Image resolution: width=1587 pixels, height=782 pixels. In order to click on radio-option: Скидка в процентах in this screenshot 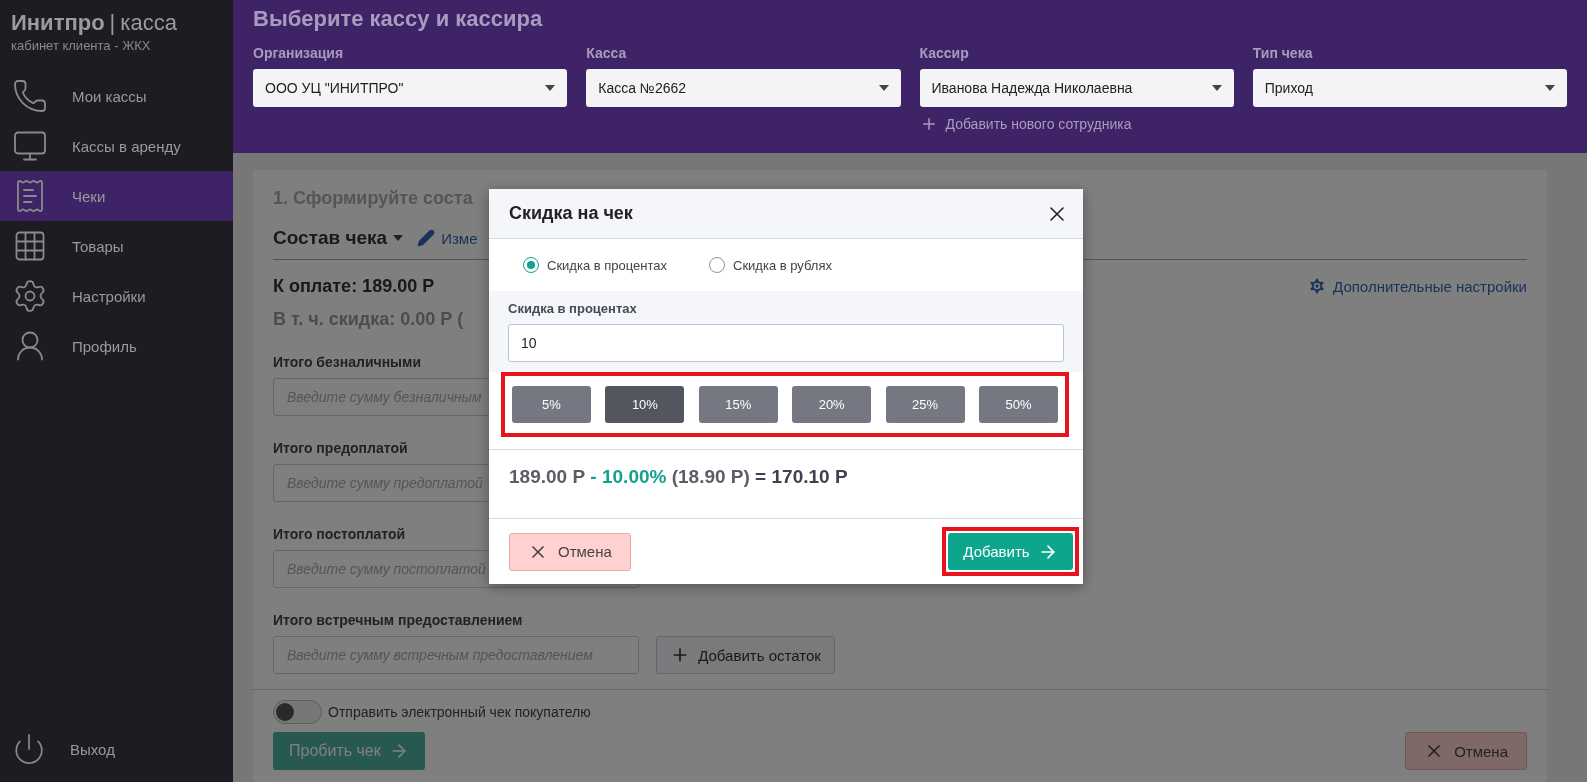, I will do `click(595, 265)`.